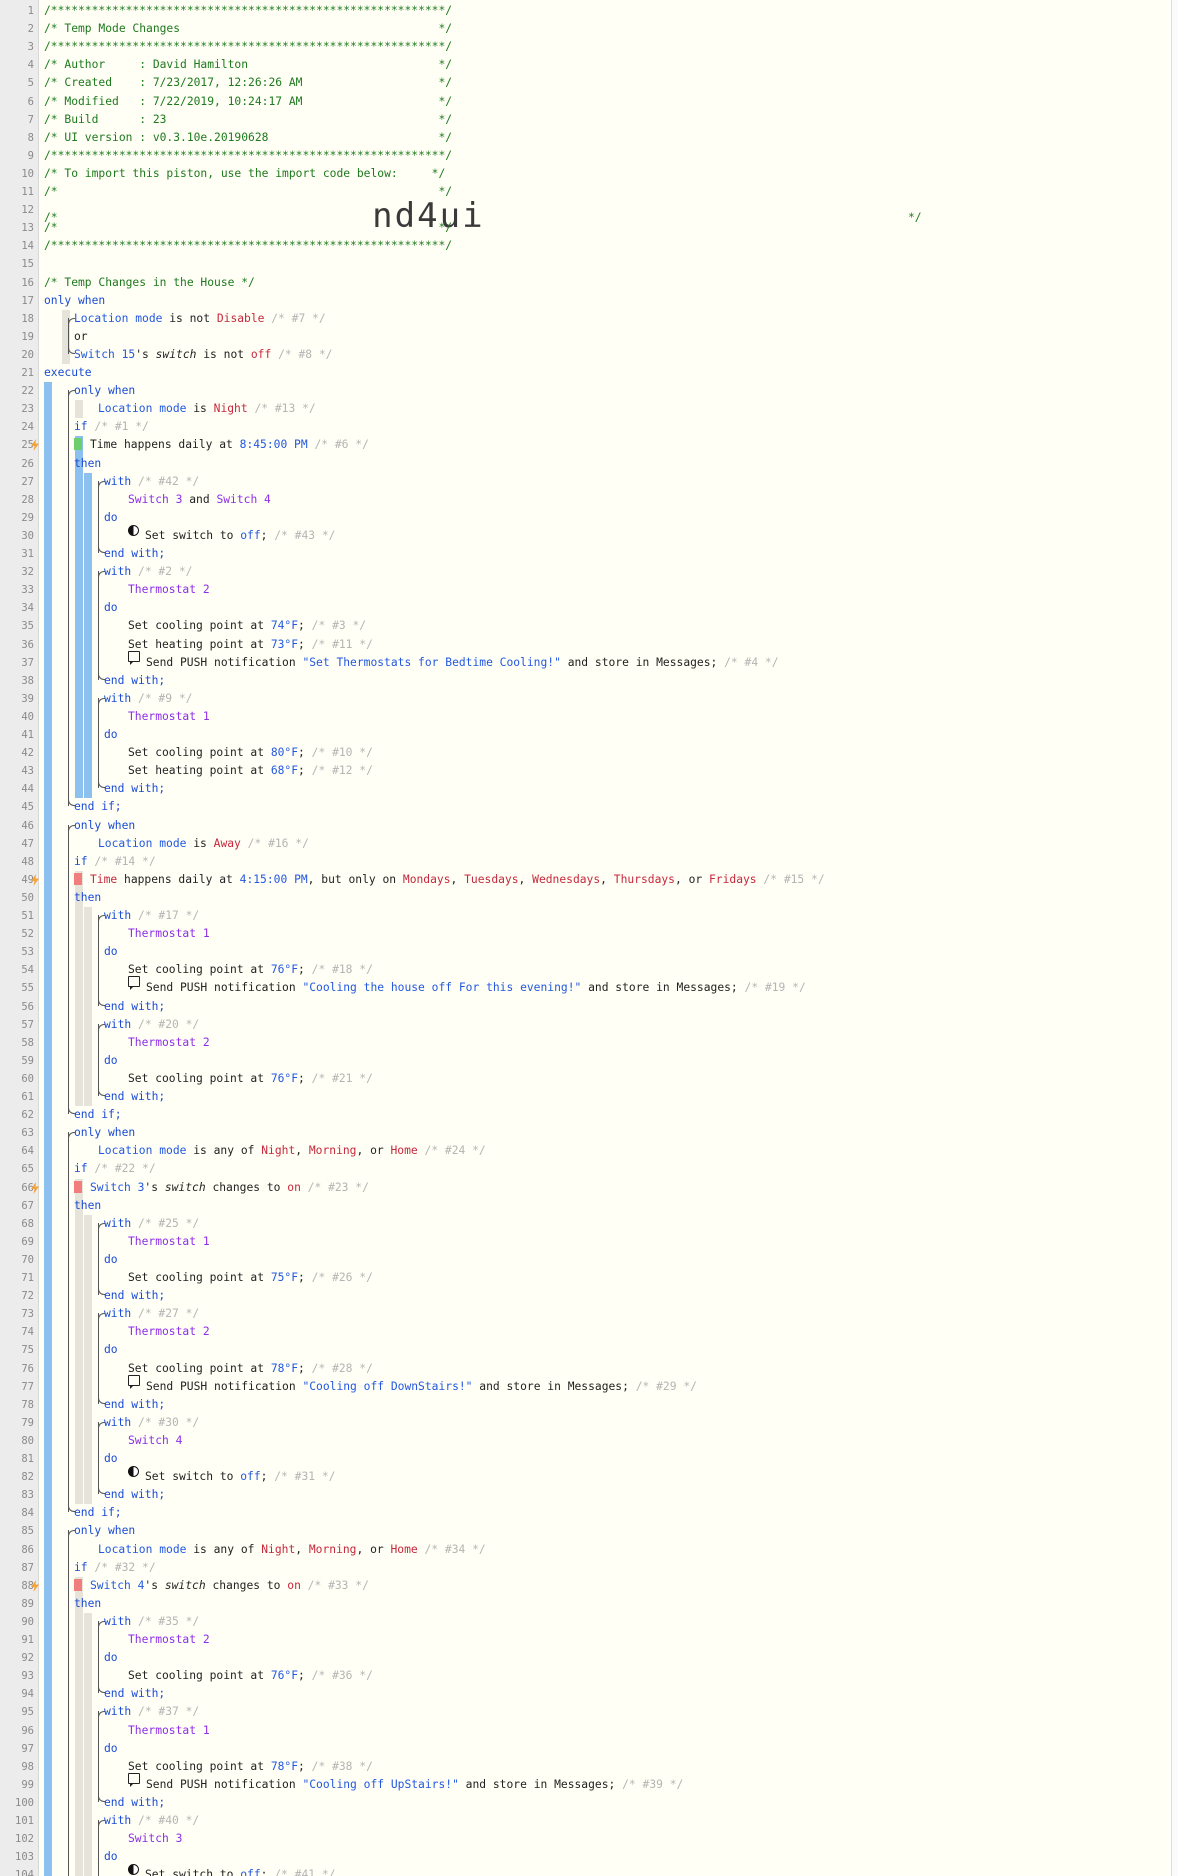 Image resolution: width=1178 pixels, height=1876 pixels. I want to click on value-token: Disable, so click(241, 318).